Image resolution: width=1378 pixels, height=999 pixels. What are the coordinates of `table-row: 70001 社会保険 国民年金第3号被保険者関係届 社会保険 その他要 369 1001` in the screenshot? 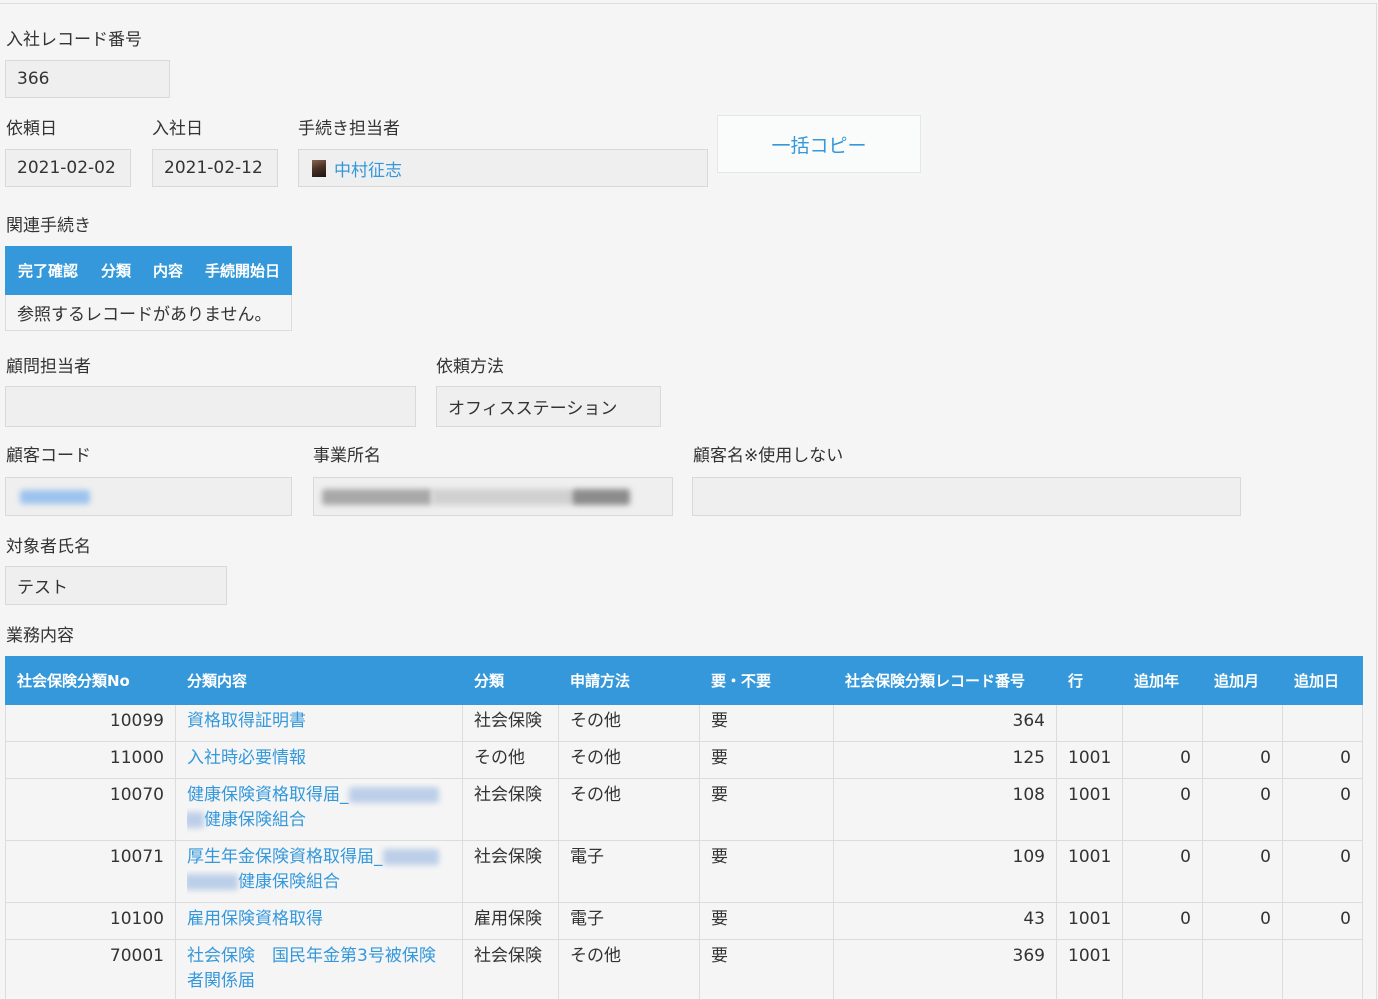 It's located at (684, 969).